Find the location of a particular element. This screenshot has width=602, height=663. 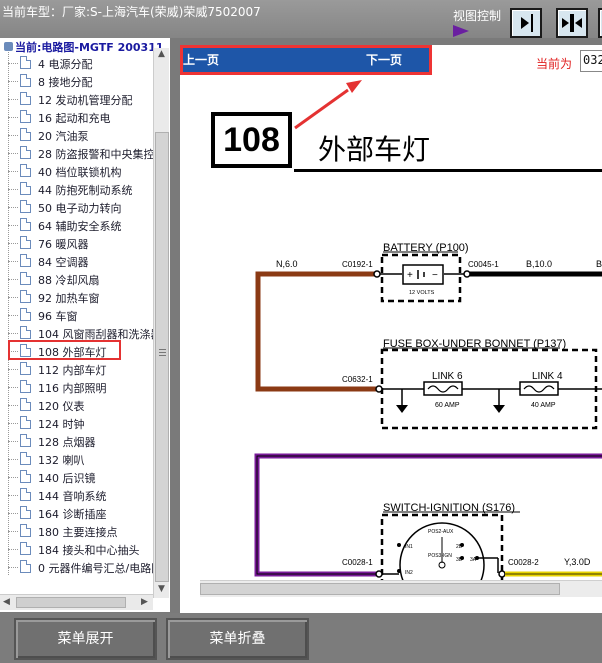

link4-amp: 40 AMP is located at coordinates (543, 405).